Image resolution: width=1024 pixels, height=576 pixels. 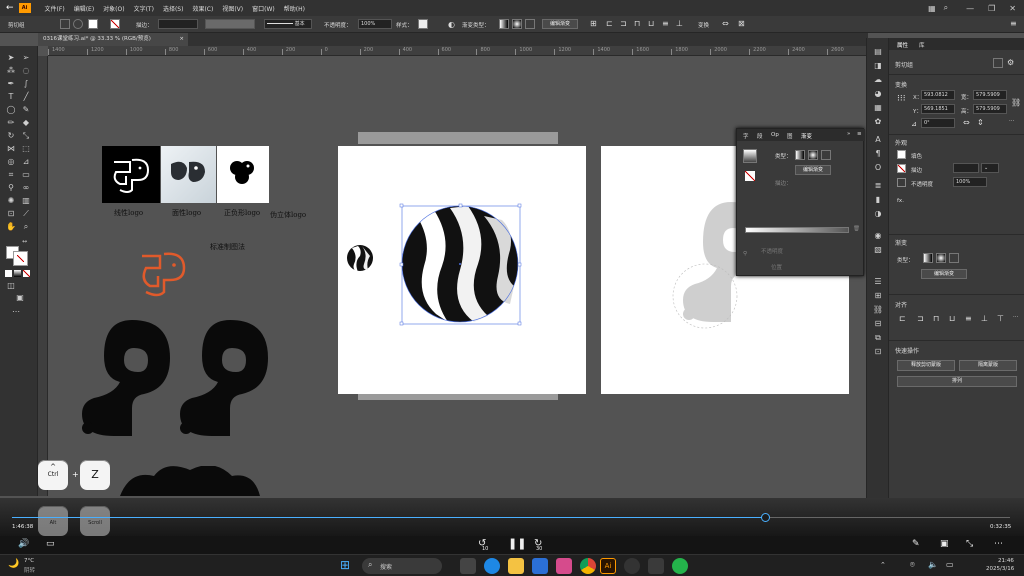 What do you see at coordinates (11, 135) in the screenshot?
I see `rotate-icon: ↻` at bounding box center [11, 135].